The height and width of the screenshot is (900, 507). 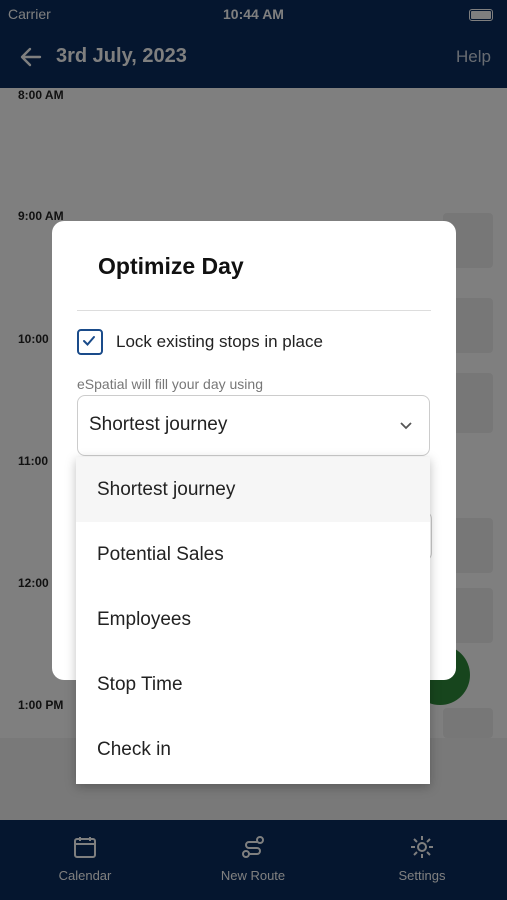 What do you see at coordinates (171, 266) in the screenshot?
I see `dialog-title: Optimize Day` at bounding box center [171, 266].